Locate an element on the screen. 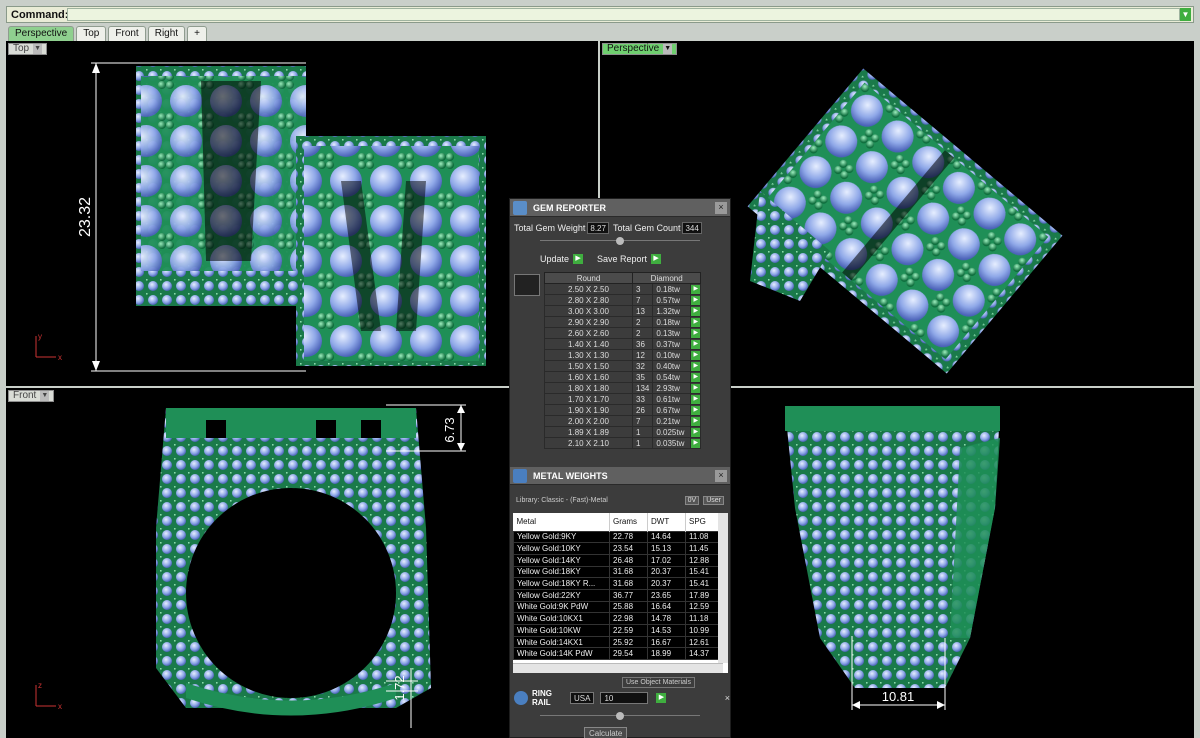  metal-library-row: Library: Classic - (Fast)-Metal 0V User is located at coordinates (620, 500).